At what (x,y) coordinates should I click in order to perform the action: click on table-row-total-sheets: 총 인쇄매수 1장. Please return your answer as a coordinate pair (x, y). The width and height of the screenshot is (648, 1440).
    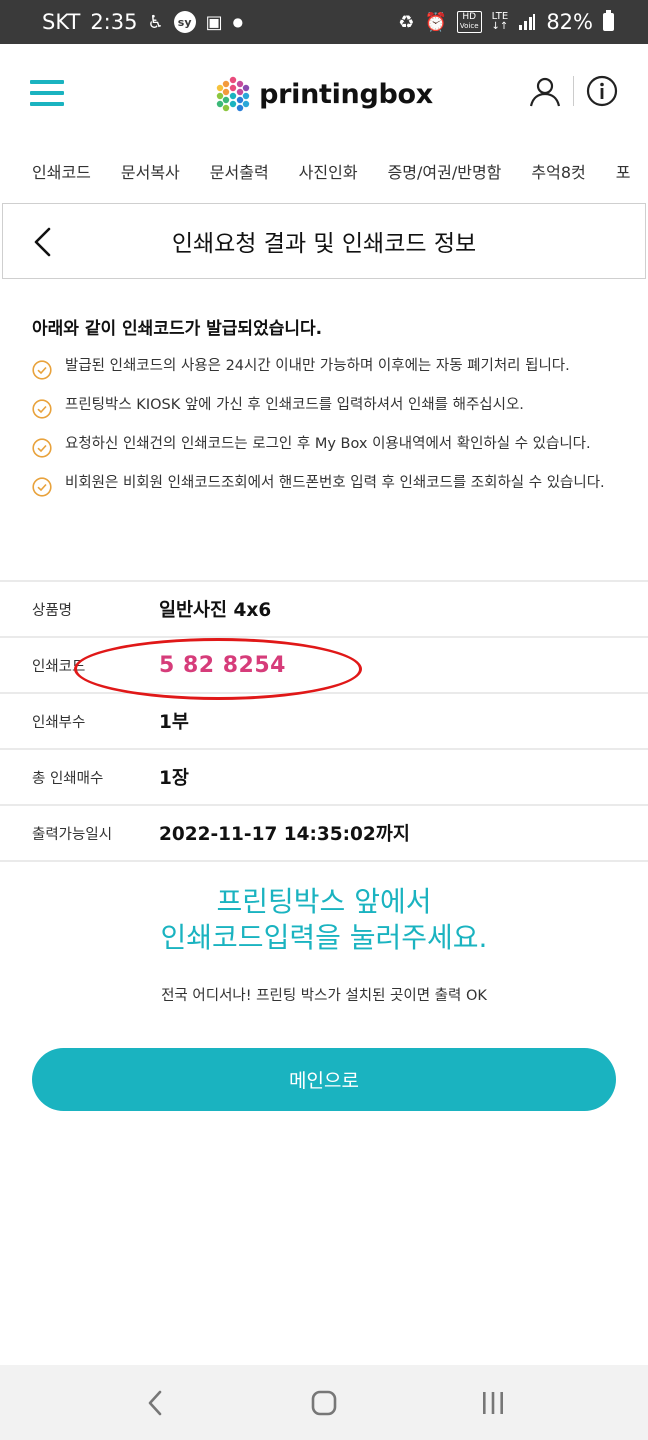
    Looking at the image, I should click on (324, 778).